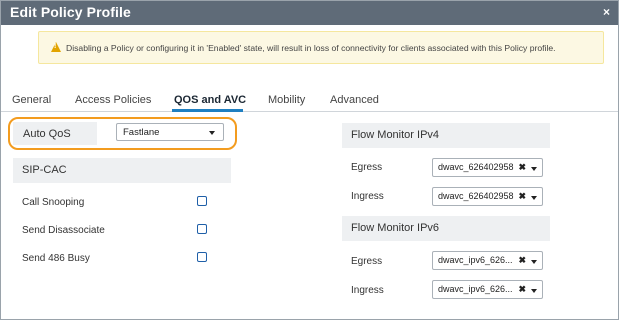 The width and height of the screenshot is (619, 320). I want to click on tab-advanced: Advanced, so click(354, 100).